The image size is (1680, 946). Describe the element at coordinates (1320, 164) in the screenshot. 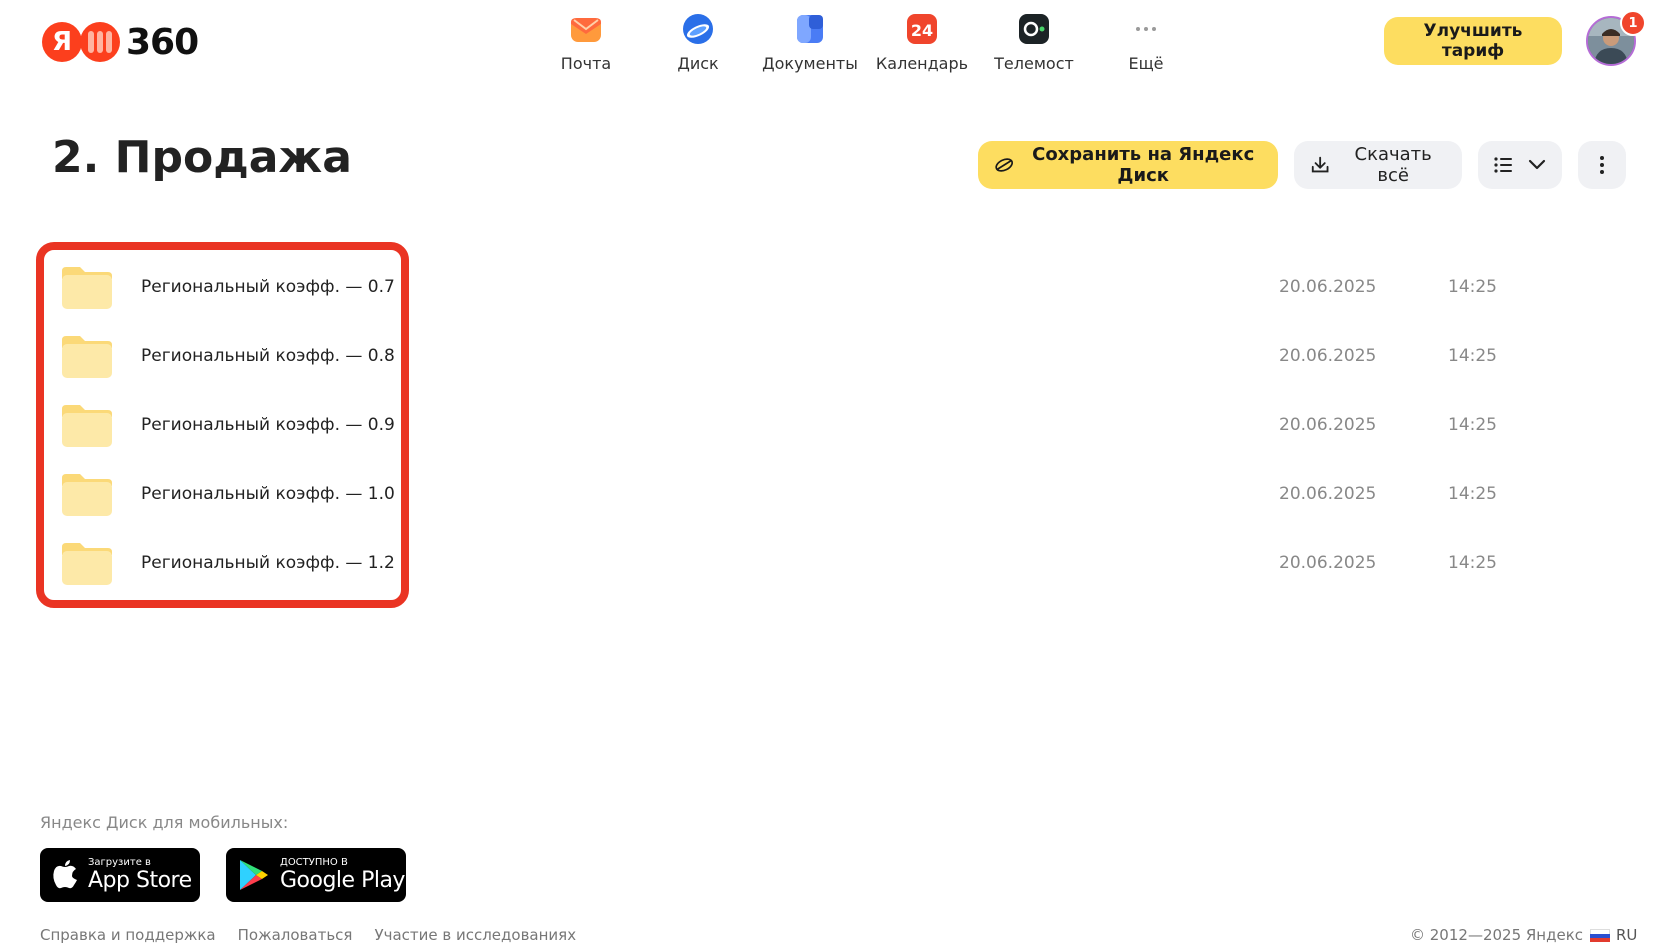

I see `download-icon` at that location.